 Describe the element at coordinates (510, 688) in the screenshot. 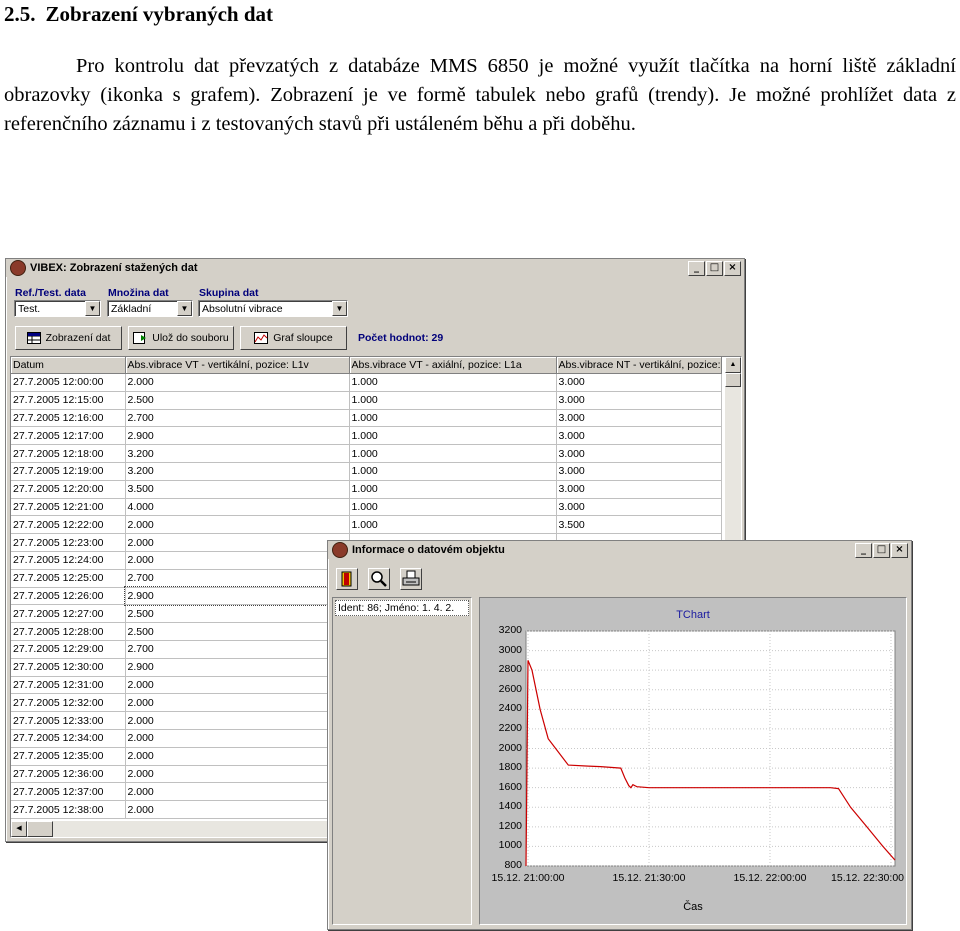

I see `y-tick-label: 2600` at that location.